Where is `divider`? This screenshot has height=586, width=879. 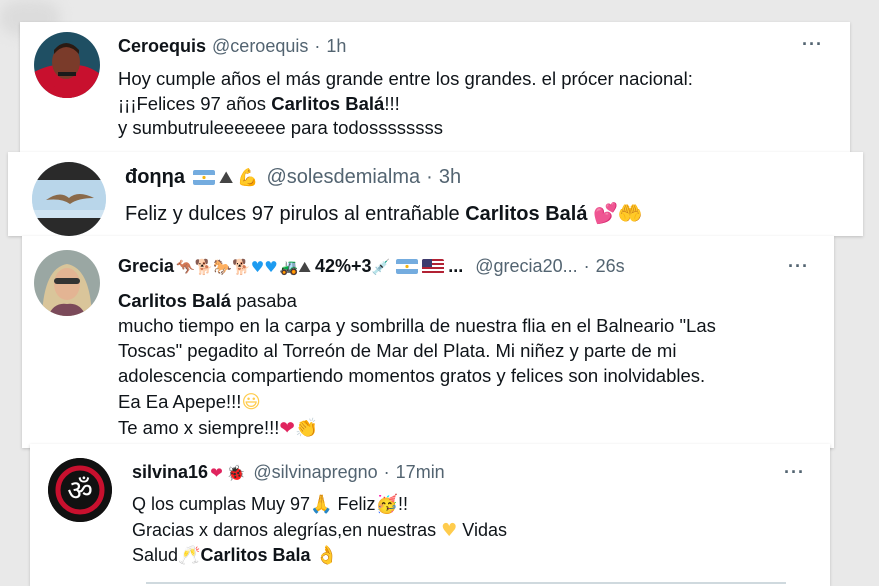 divider is located at coordinates (466, 583).